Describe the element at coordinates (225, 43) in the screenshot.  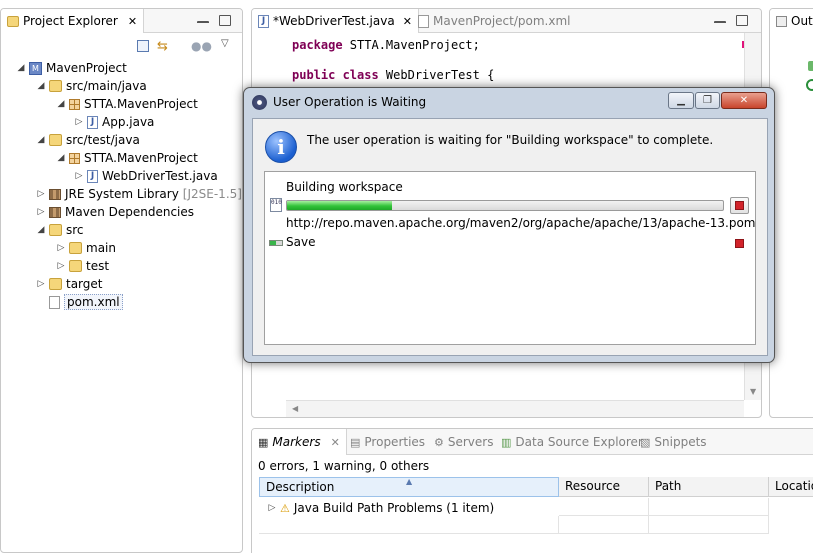
I see `chevron-down-icon: ▽` at that location.